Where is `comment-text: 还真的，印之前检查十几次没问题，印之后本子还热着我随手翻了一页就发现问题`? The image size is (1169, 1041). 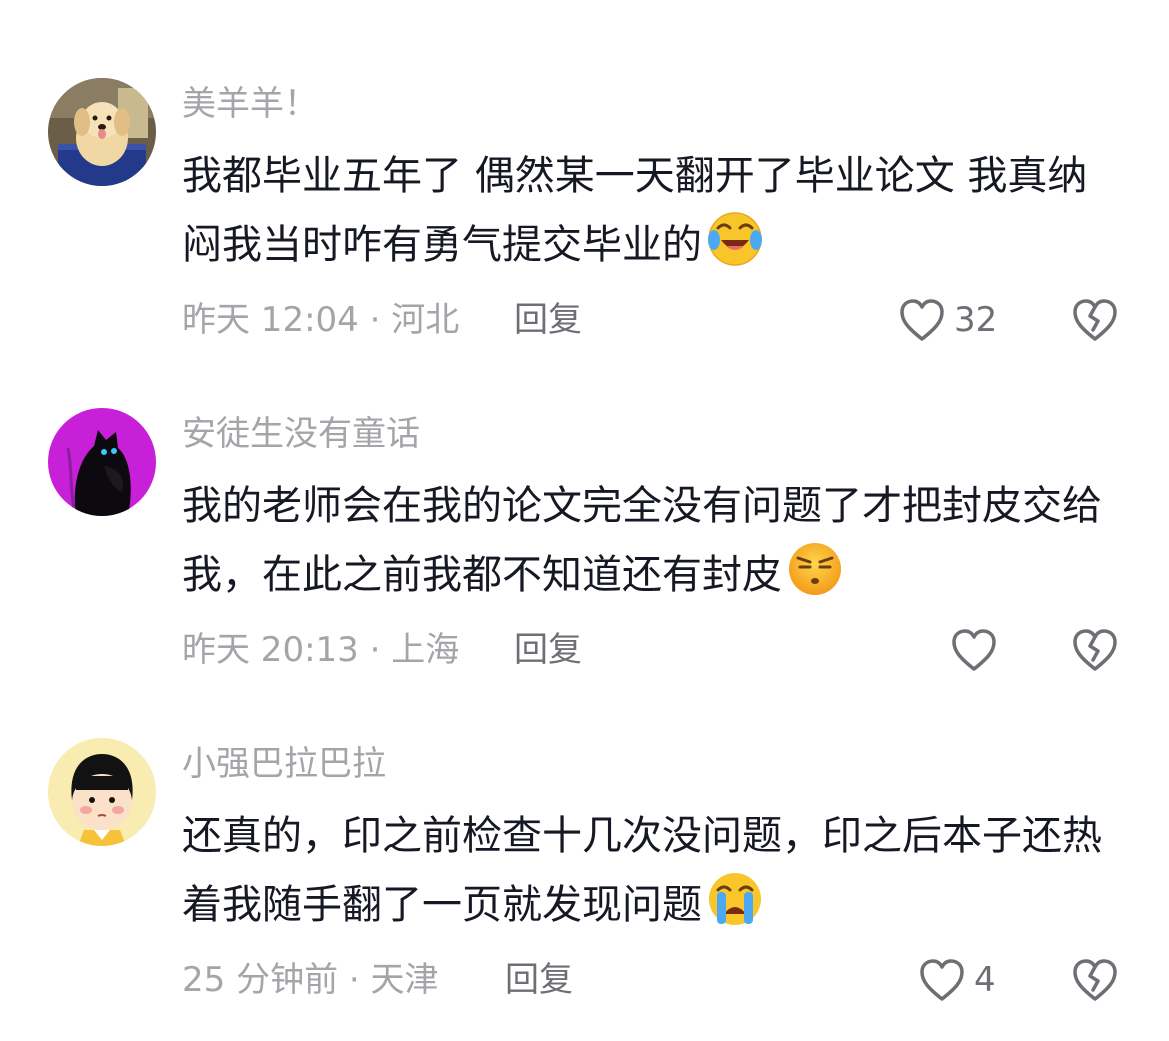 comment-text: 还真的，印之前检查十几次没问题，印之后本子还热着我随手翻了一页就发现问题 is located at coordinates (647, 870).